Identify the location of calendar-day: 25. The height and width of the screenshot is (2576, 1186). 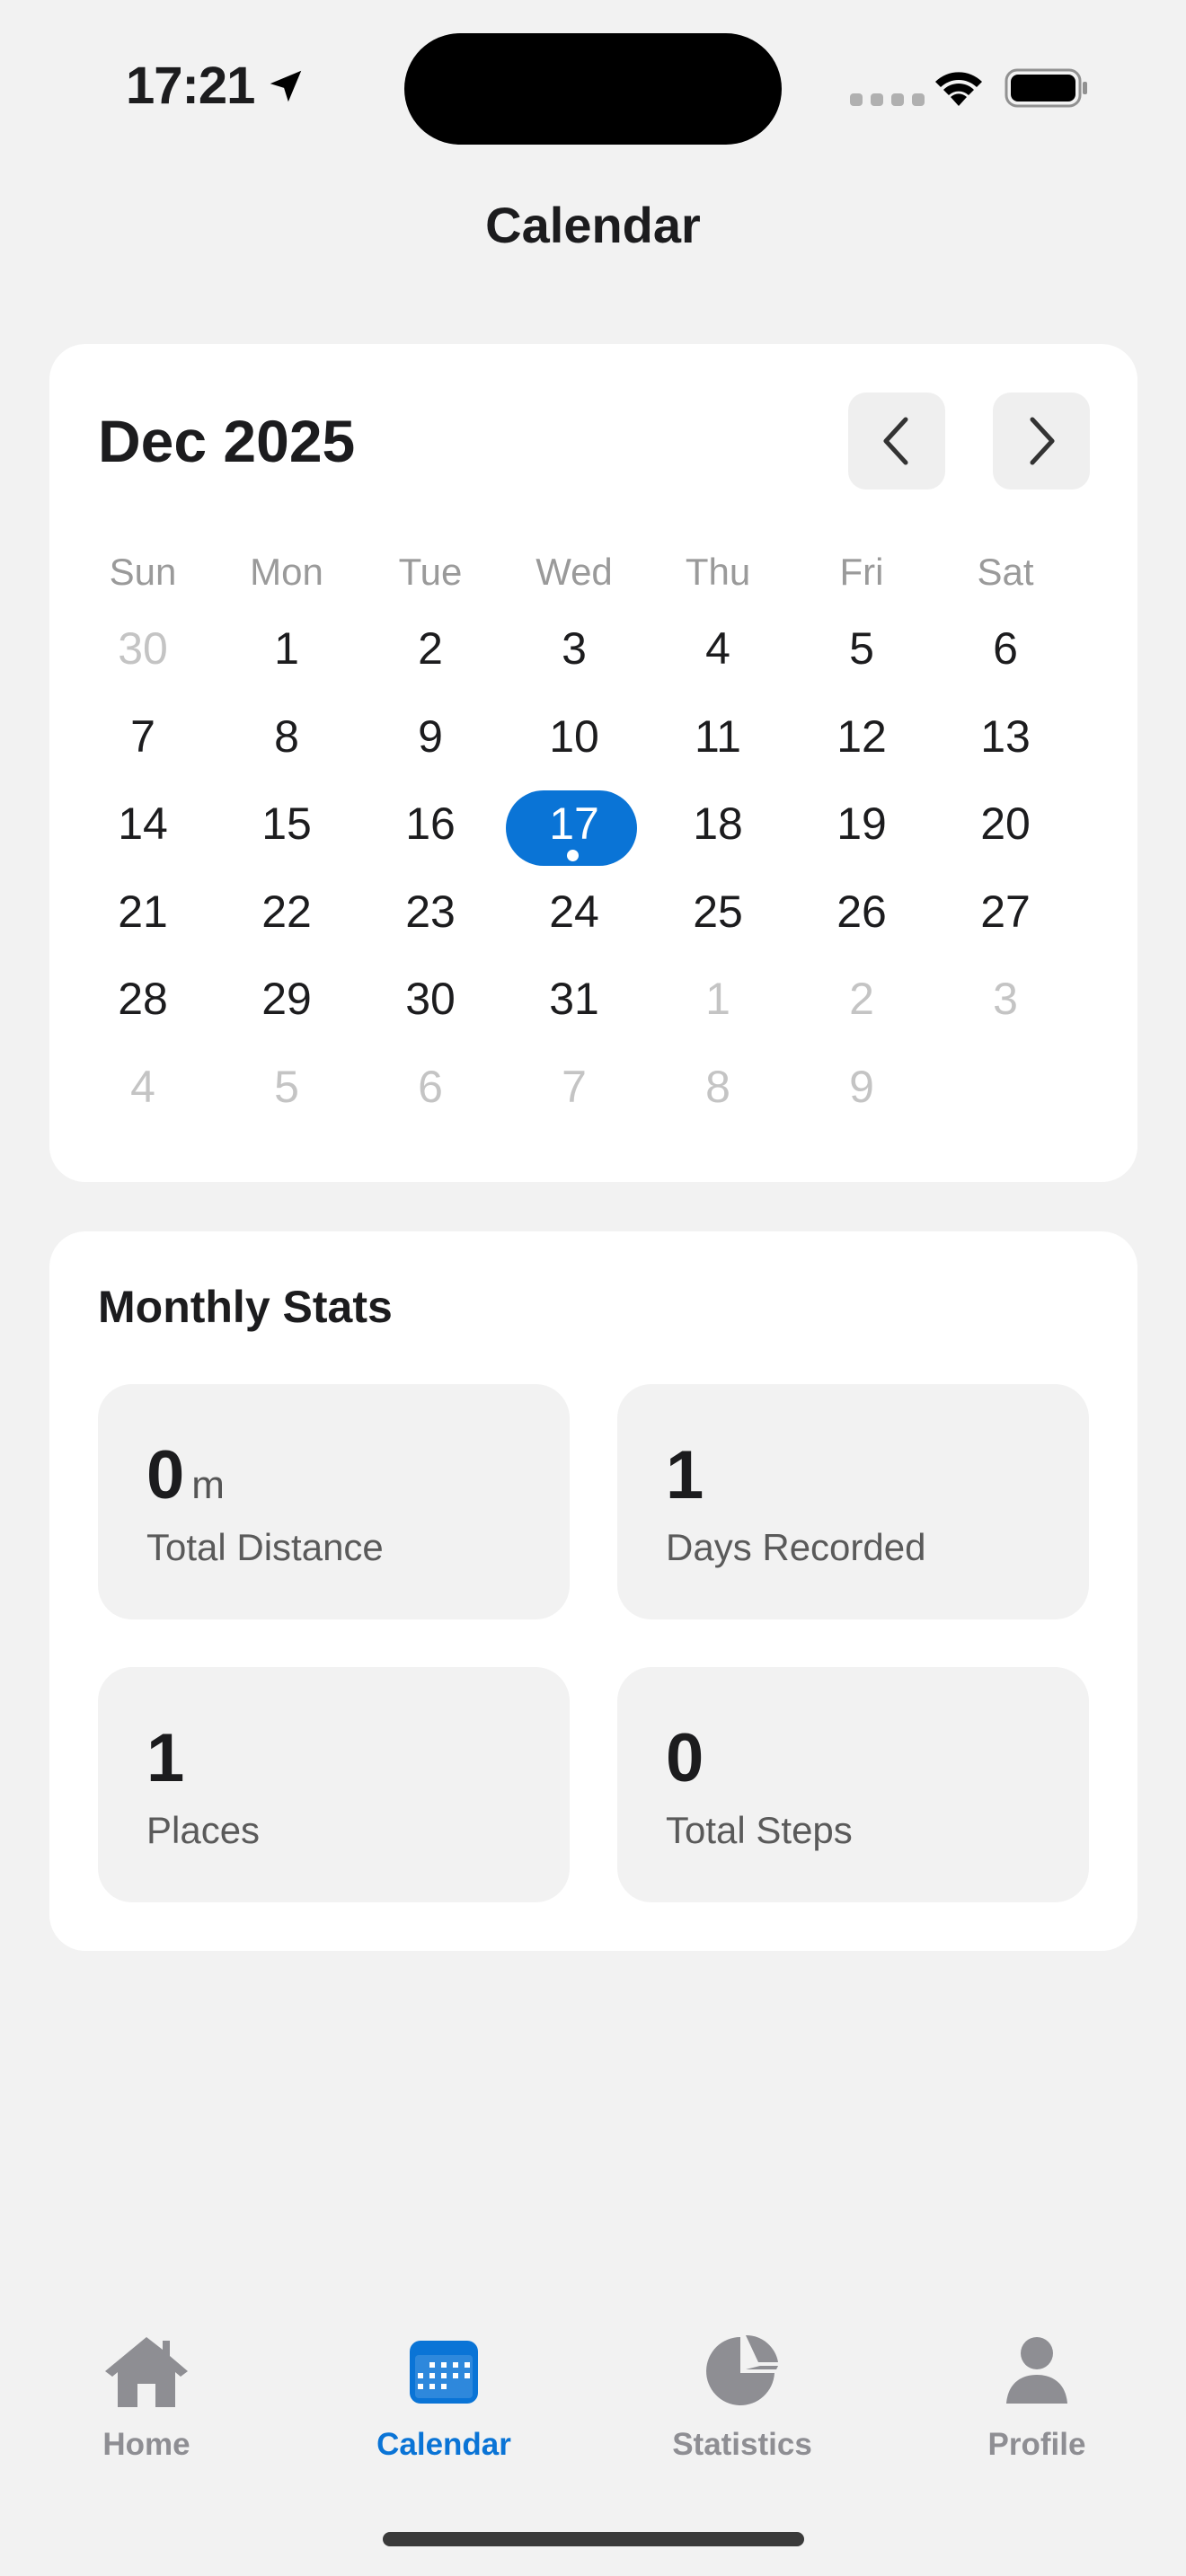
(718, 921).